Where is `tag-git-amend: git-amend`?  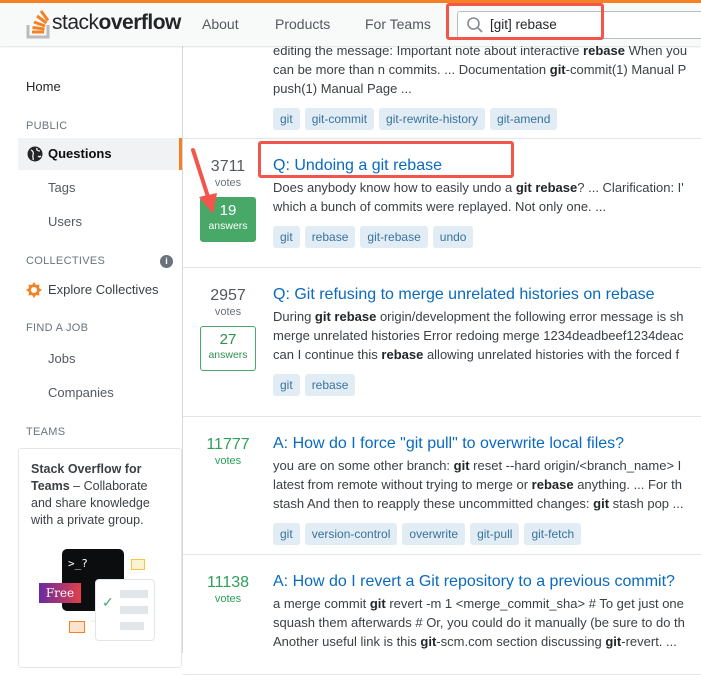
tag-git-amend: git-amend is located at coordinates (524, 119).